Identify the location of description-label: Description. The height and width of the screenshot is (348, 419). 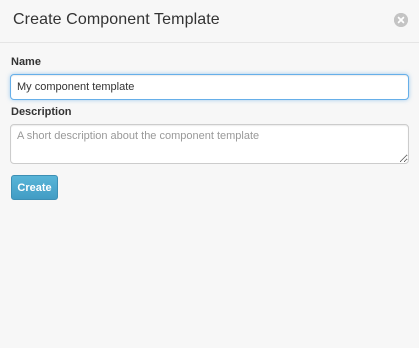
(41, 112).